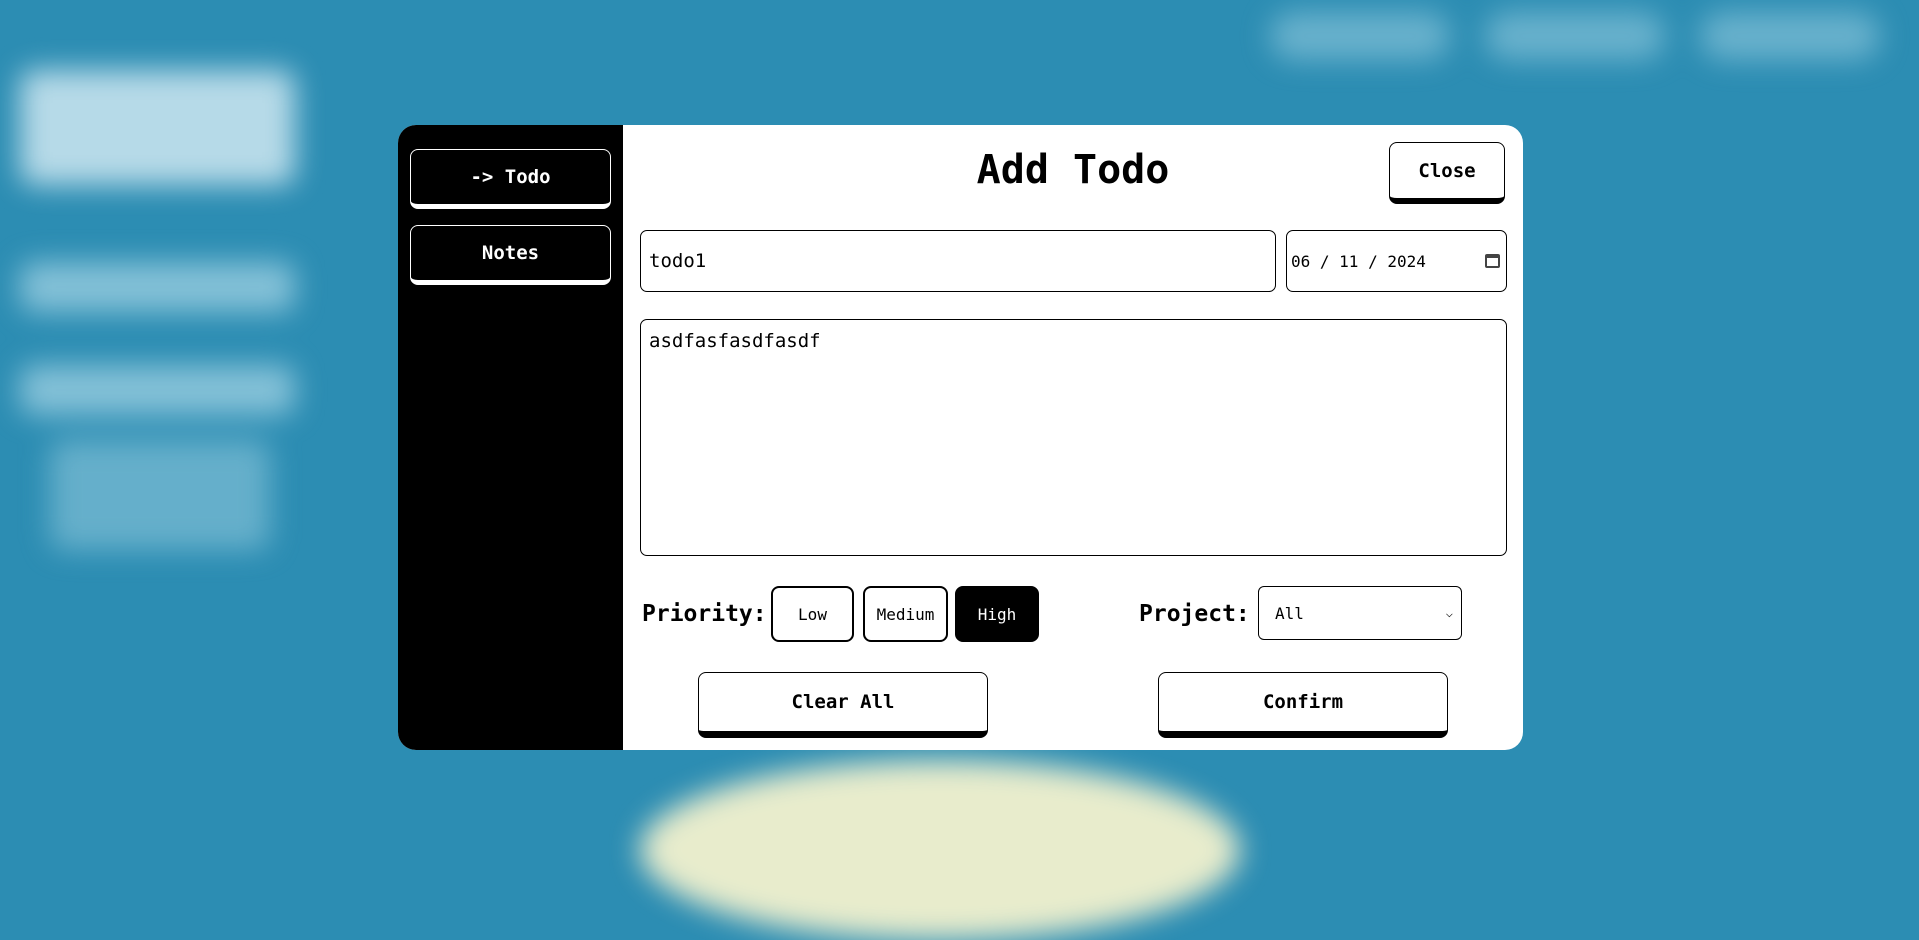 The width and height of the screenshot is (1919, 940). Describe the element at coordinates (1194, 614) in the screenshot. I see `project-label: Project:` at that location.